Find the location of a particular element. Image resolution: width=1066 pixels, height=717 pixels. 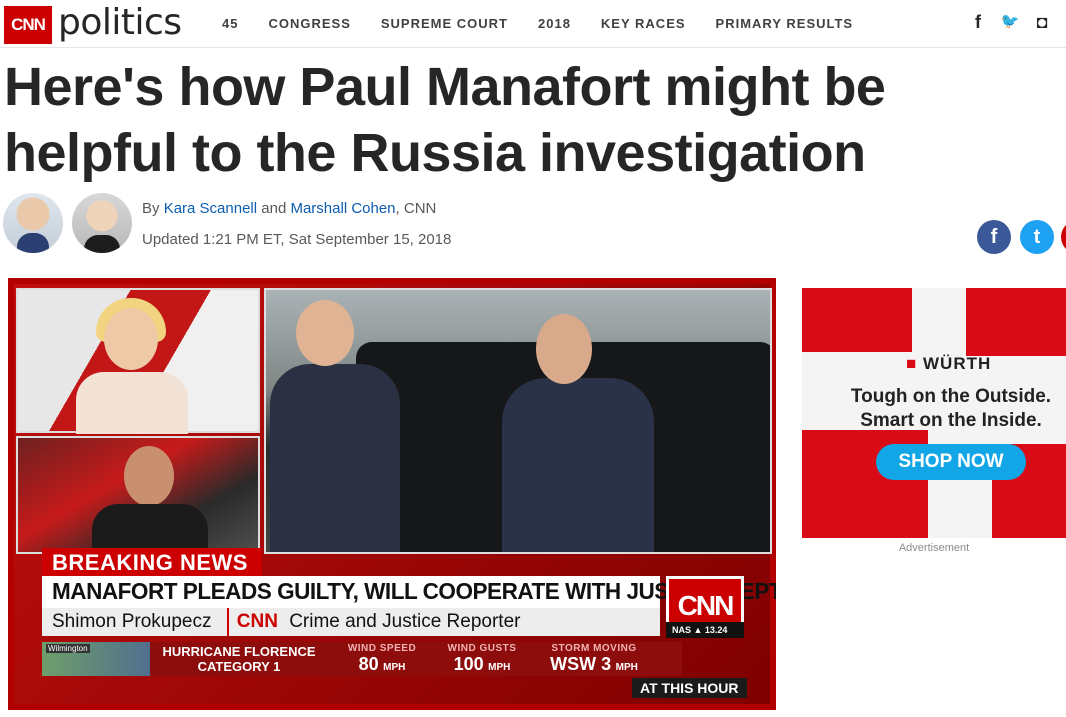

stat-value: WSW 3 is located at coordinates (581, 664).